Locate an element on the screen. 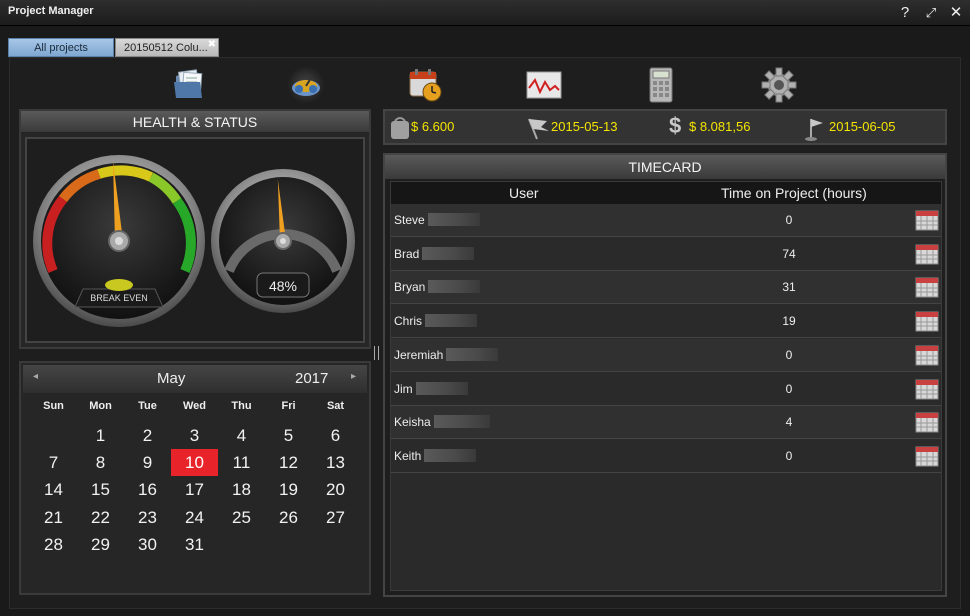  documents-icon is located at coordinates (189, 85).